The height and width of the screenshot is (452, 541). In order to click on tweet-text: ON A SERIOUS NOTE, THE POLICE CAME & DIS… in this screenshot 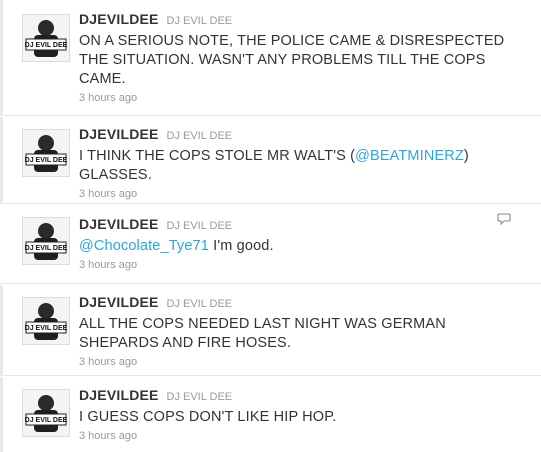, I will do `click(300, 60)`.